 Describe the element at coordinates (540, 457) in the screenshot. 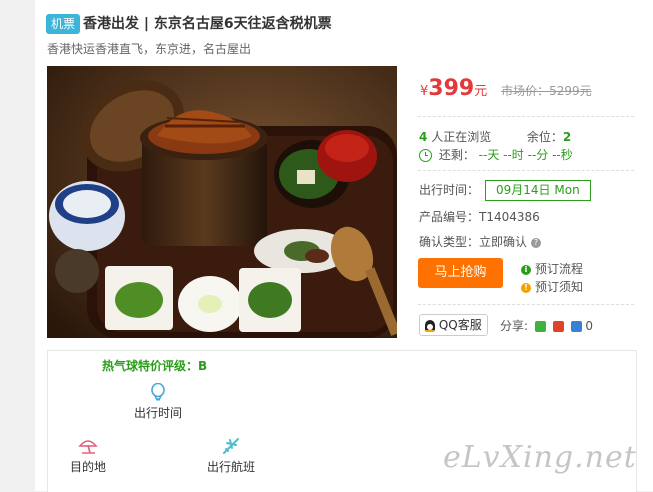

I see `site-watermark: eLvXing.net` at that location.